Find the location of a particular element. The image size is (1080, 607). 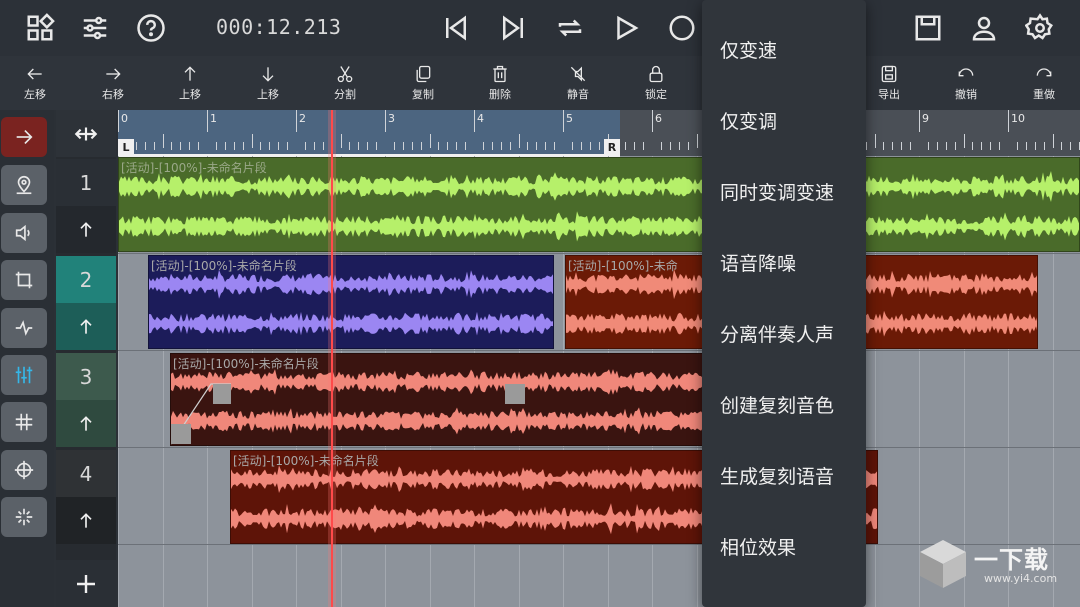

move-down-button: 上移 is located at coordinates (268, 85).